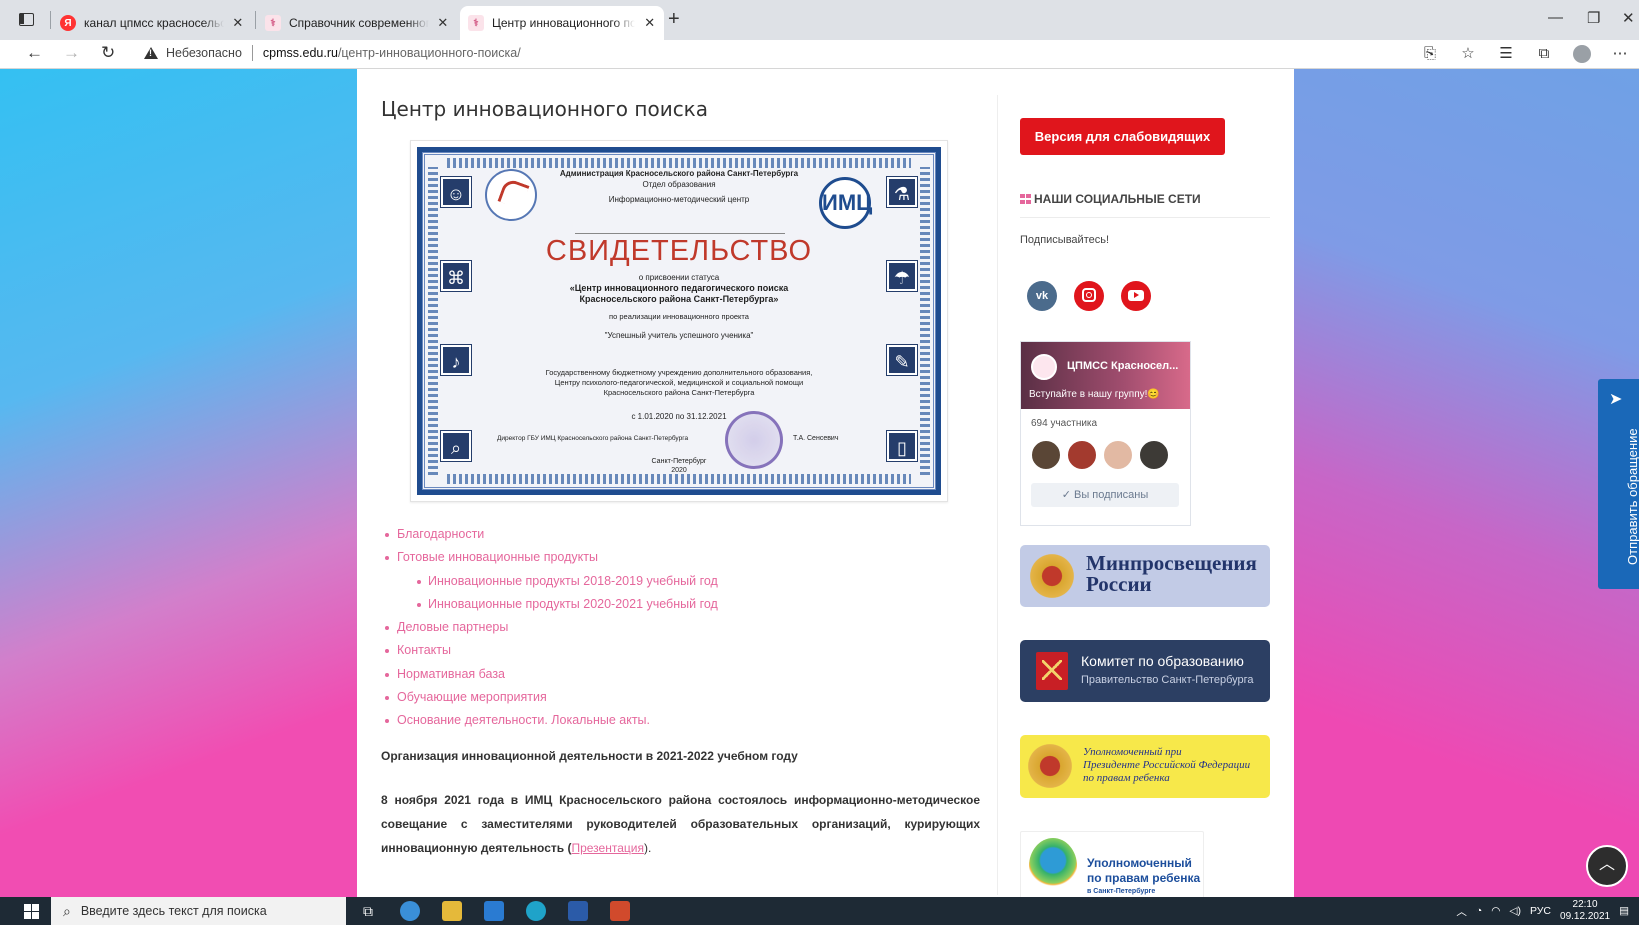 Image resolution: width=1639 pixels, height=925 pixels. I want to click on scroll-to-top-button: ︿, so click(1607, 866).